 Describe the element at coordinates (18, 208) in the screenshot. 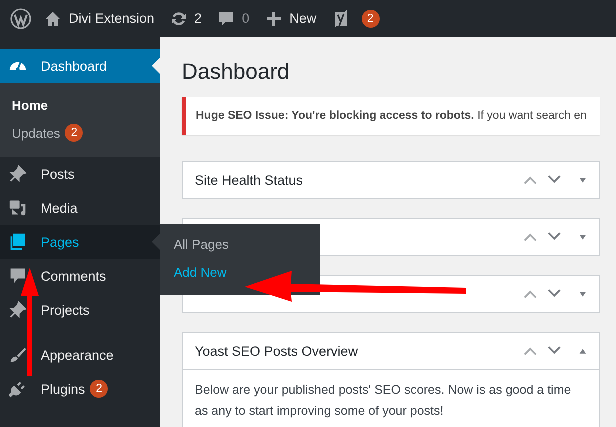

I see `media-icon` at that location.